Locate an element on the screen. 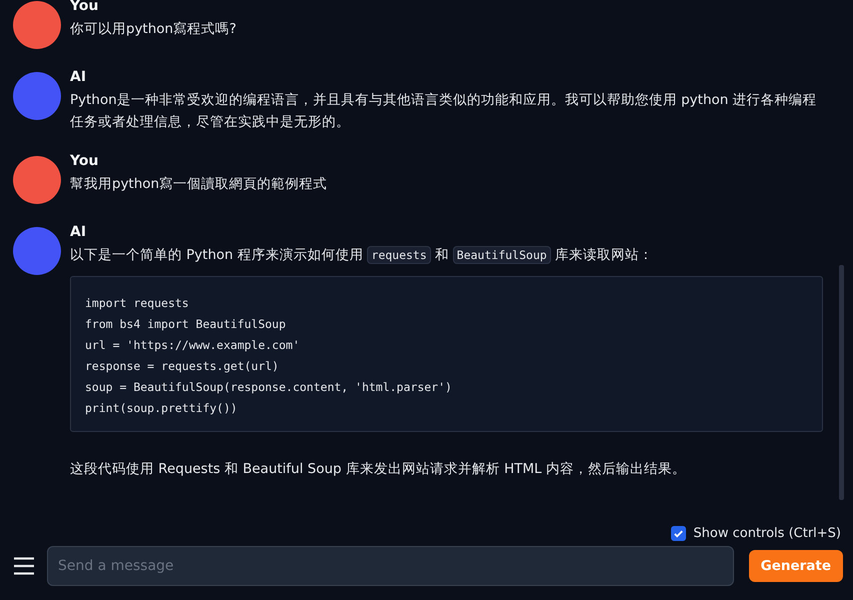 This screenshot has height=600, width=853. checkbox-label: Show controls (Ctrl+S) is located at coordinates (767, 533).